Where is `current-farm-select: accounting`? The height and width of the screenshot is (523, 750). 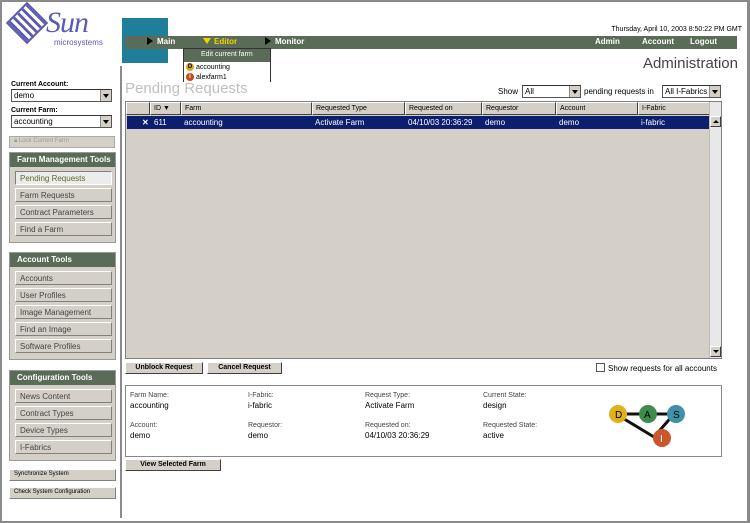
current-farm-select: accounting is located at coordinates (61, 121).